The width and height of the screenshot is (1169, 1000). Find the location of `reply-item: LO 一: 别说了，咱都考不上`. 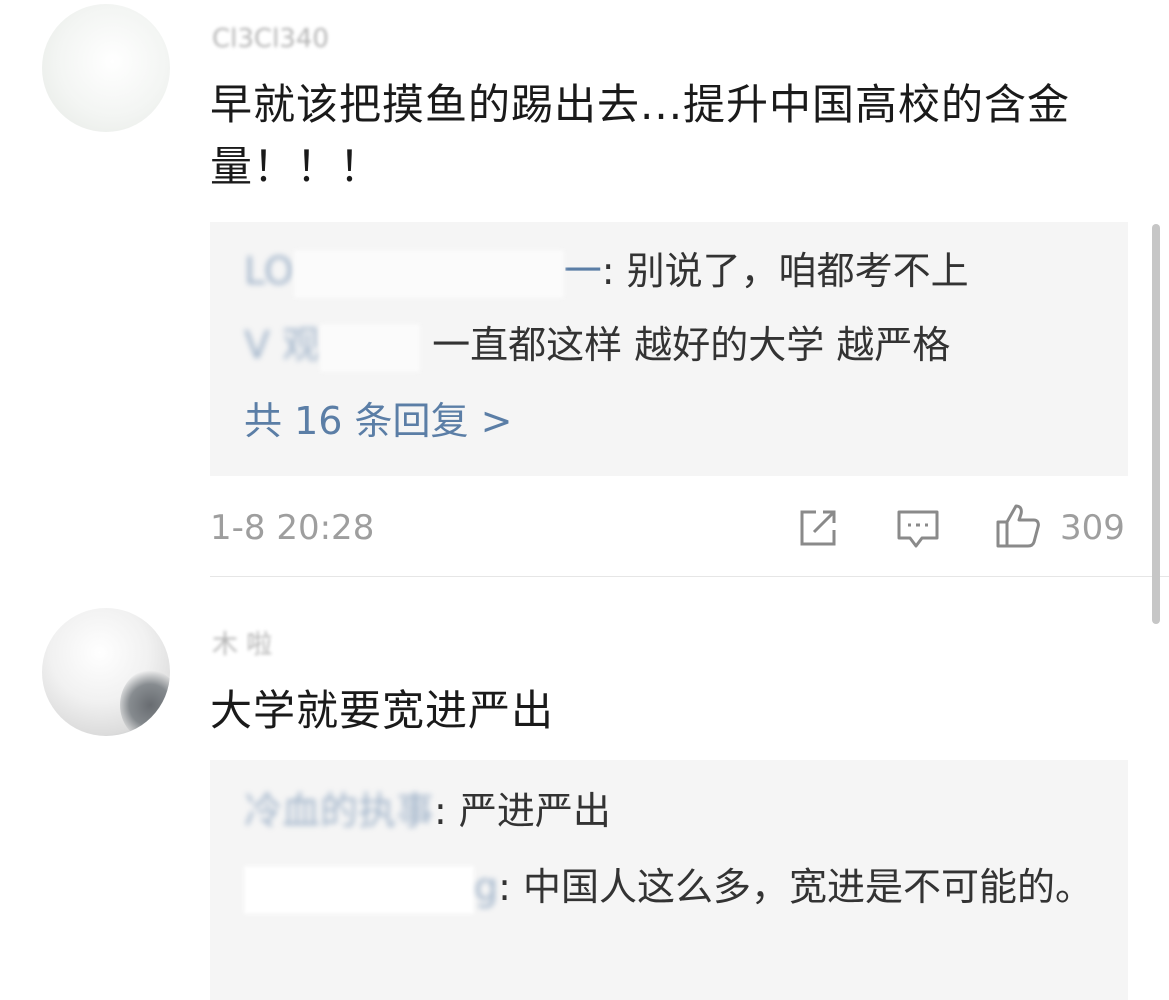

reply-item: LO 一: 别说了，咱都考不上 is located at coordinates (676, 271).